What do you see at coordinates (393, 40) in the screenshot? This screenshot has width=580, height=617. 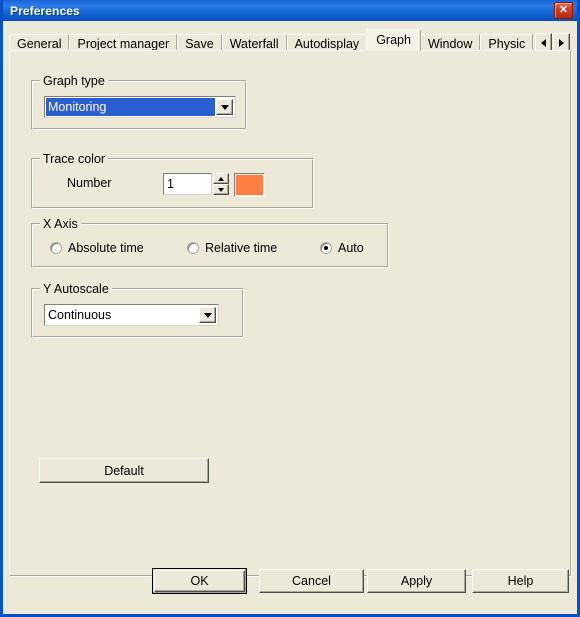 I see `tab-graph: Graph` at bounding box center [393, 40].